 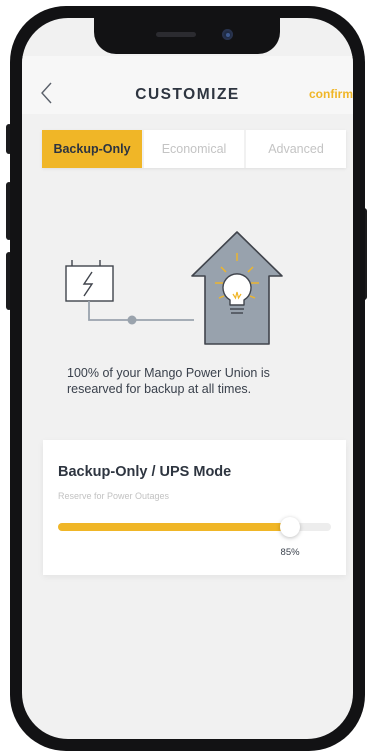 I want to click on connection-wire, so click(x=141, y=313).